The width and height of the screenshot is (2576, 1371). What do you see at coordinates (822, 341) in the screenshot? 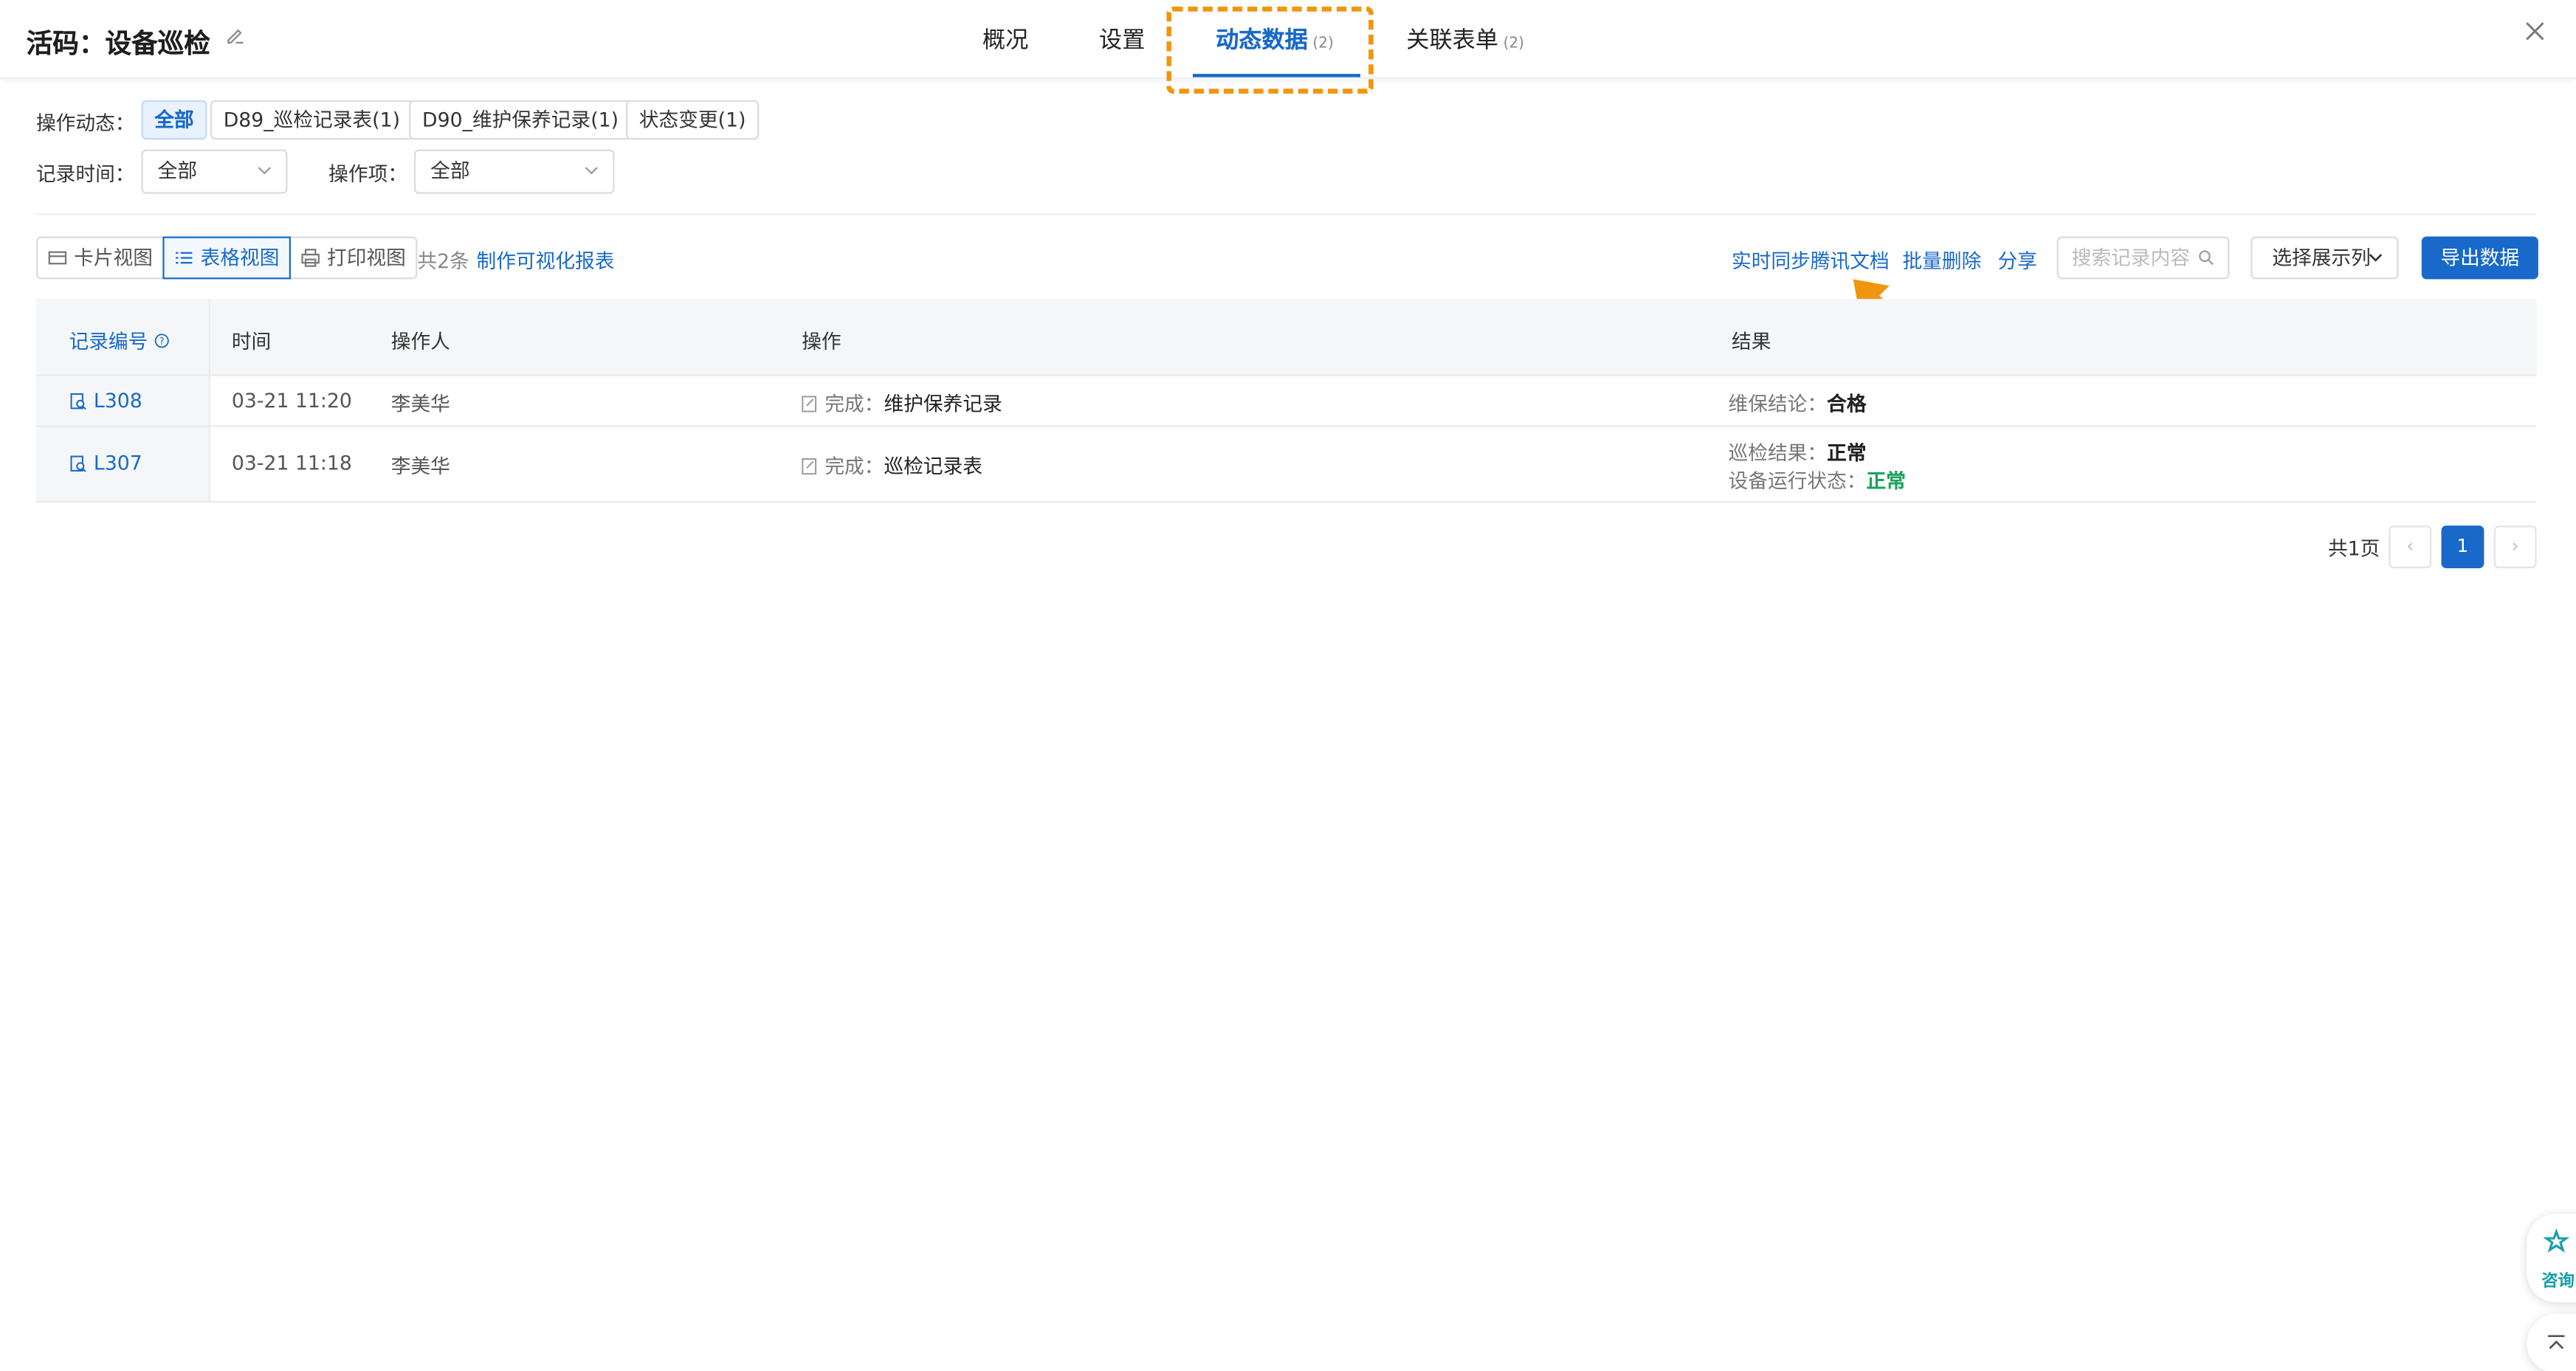
I see `header-action: 操作` at bounding box center [822, 341].